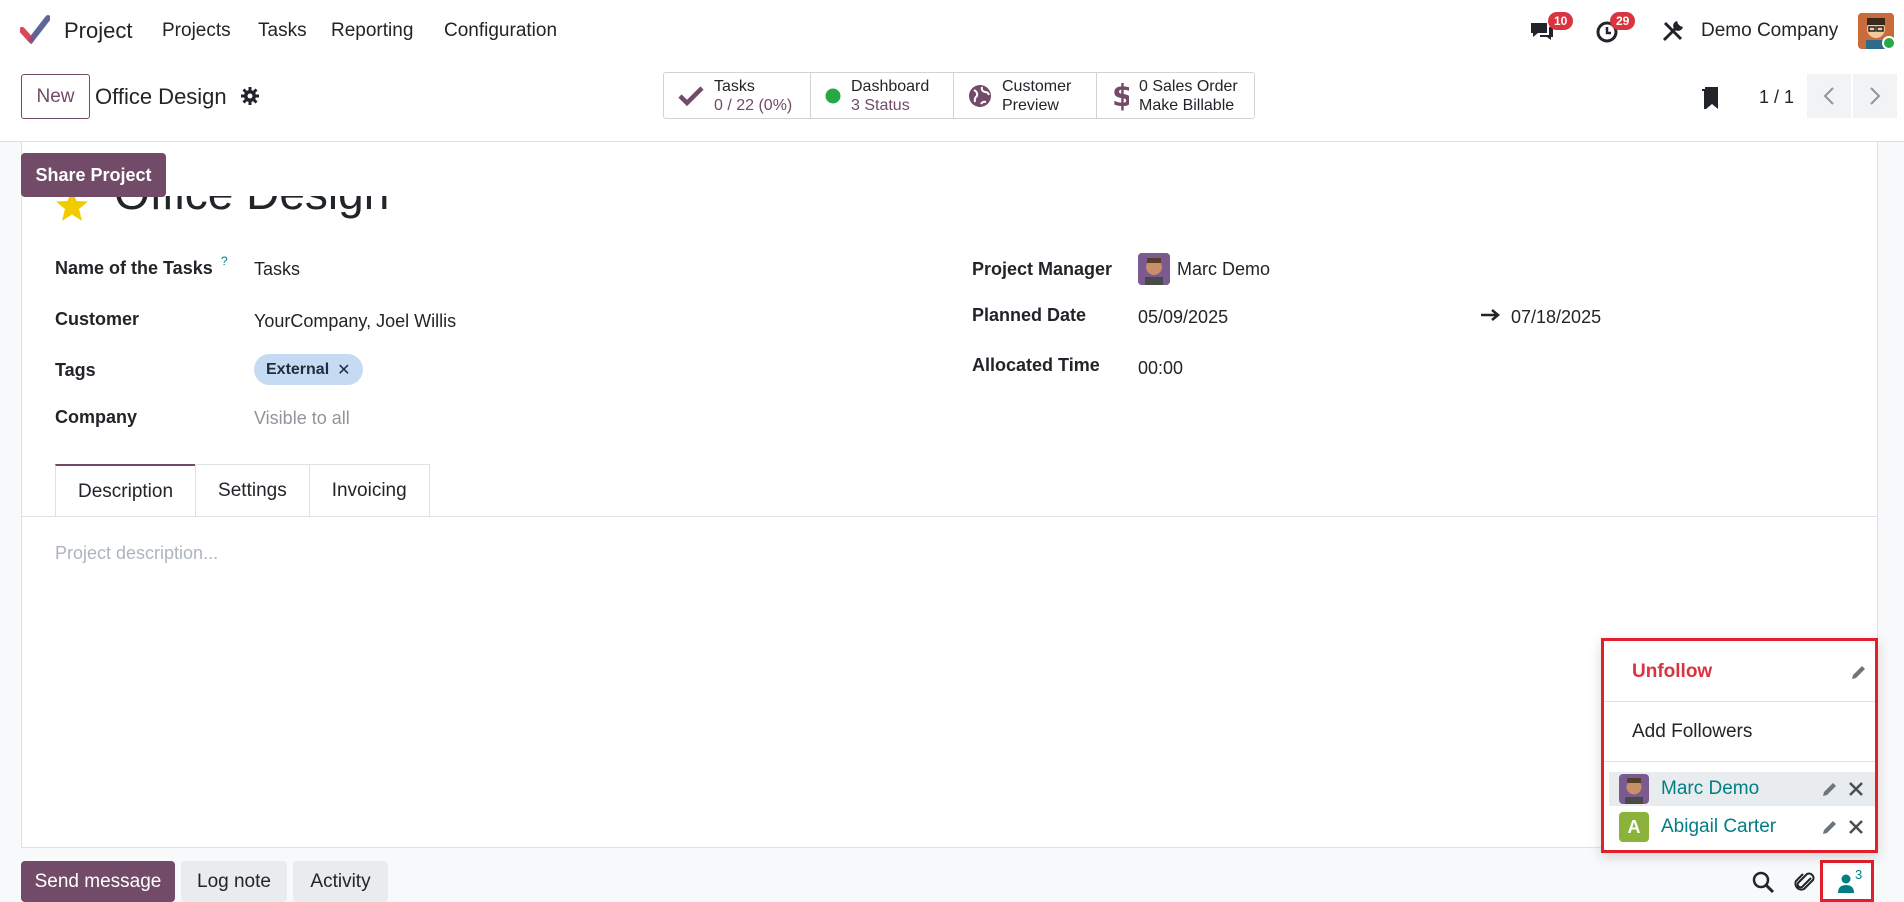  I want to click on arrow-right-icon, so click(1490, 315).